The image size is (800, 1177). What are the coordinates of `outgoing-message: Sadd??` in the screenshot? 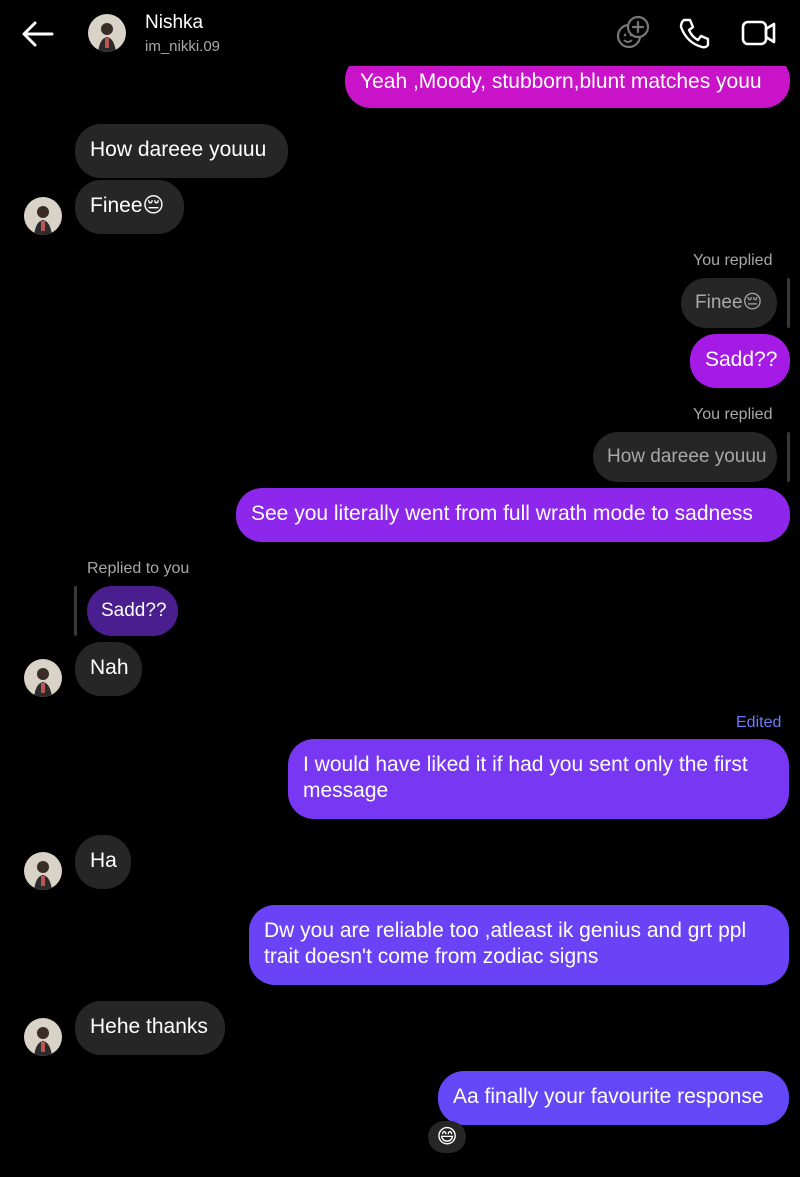 It's located at (740, 361).